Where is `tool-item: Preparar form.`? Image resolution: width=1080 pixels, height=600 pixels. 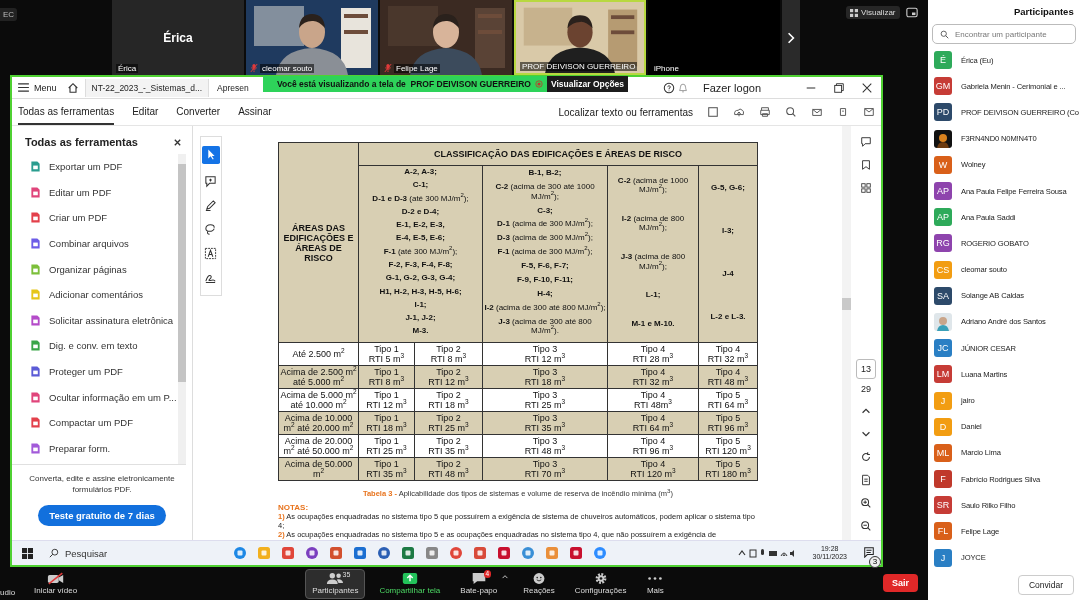 tool-item: Preparar form. is located at coordinates (104, 448).